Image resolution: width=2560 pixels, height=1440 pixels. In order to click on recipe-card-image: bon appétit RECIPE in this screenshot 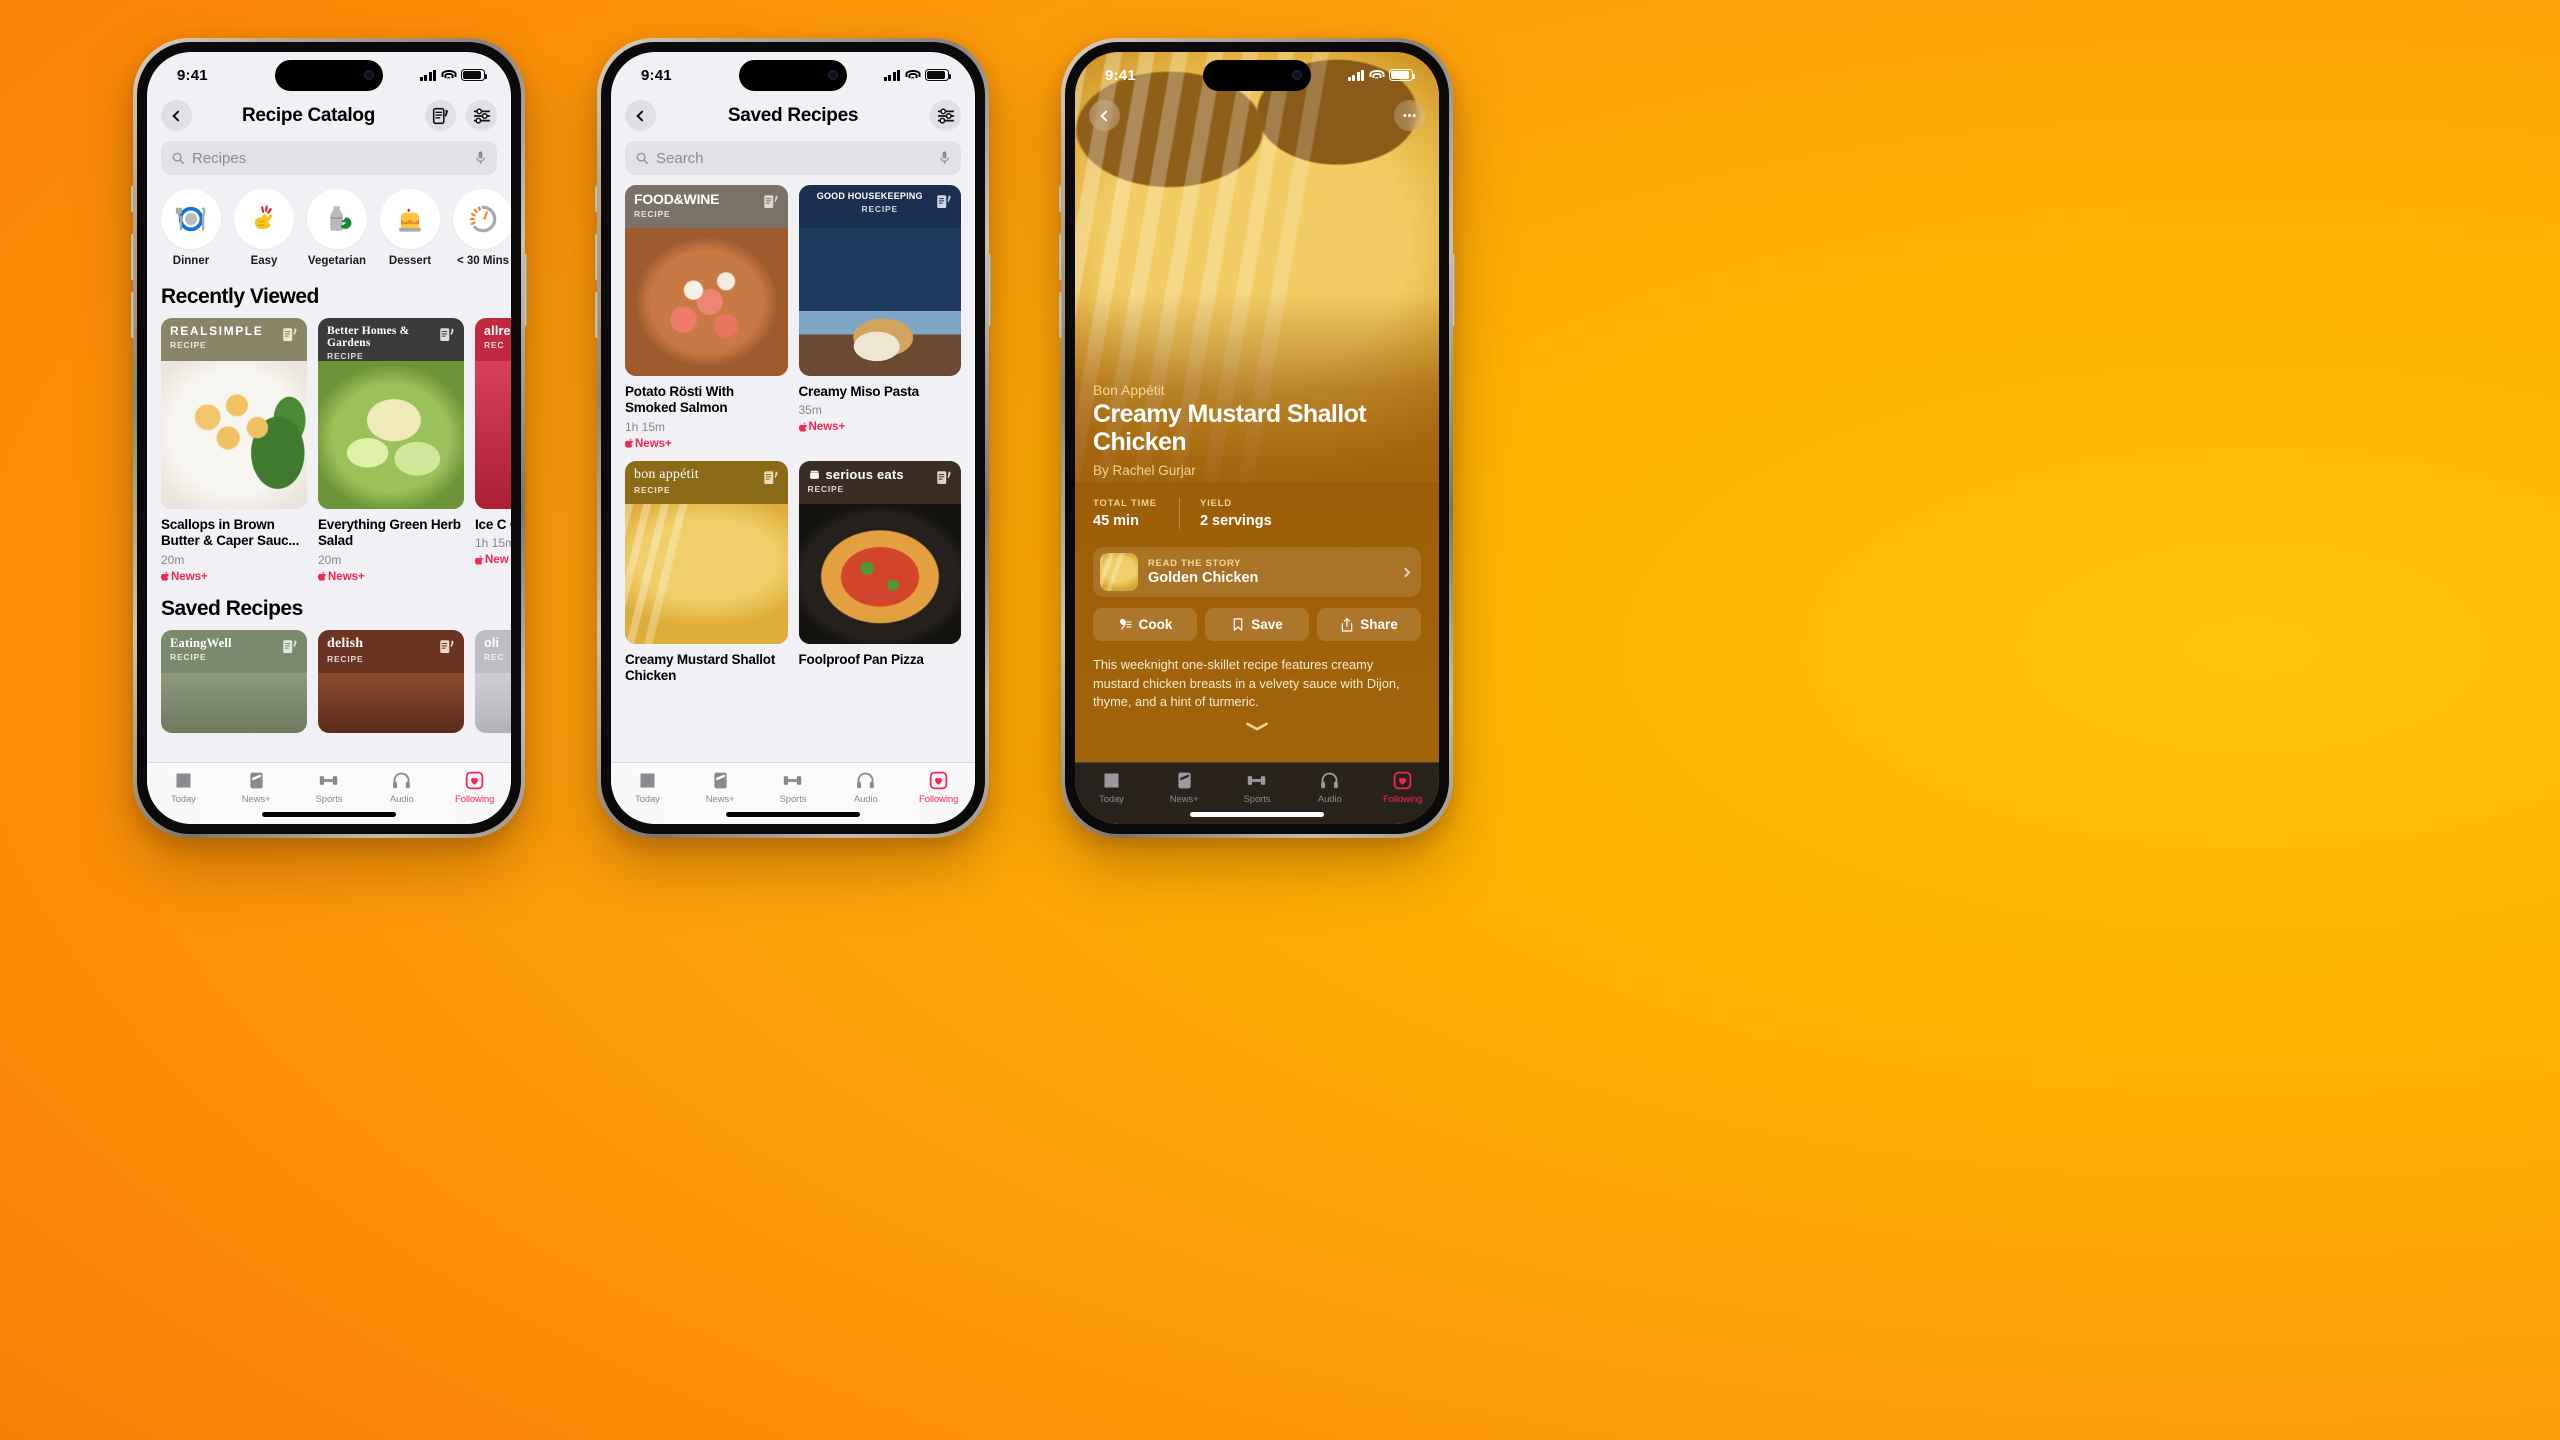, I will do `click(706, 552)`.